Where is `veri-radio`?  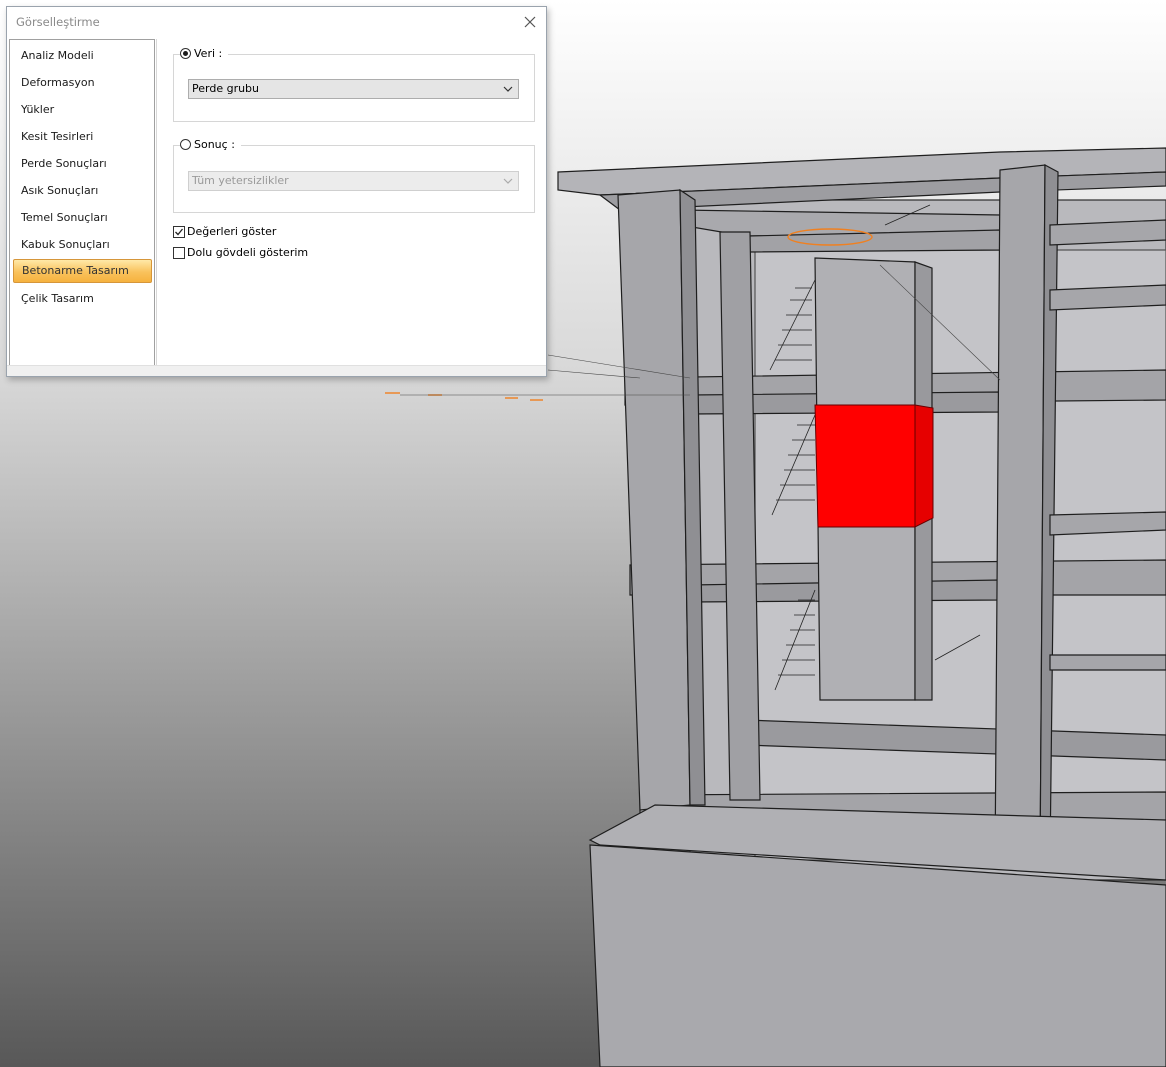 veri-radio is located at coordinates (185, 53).